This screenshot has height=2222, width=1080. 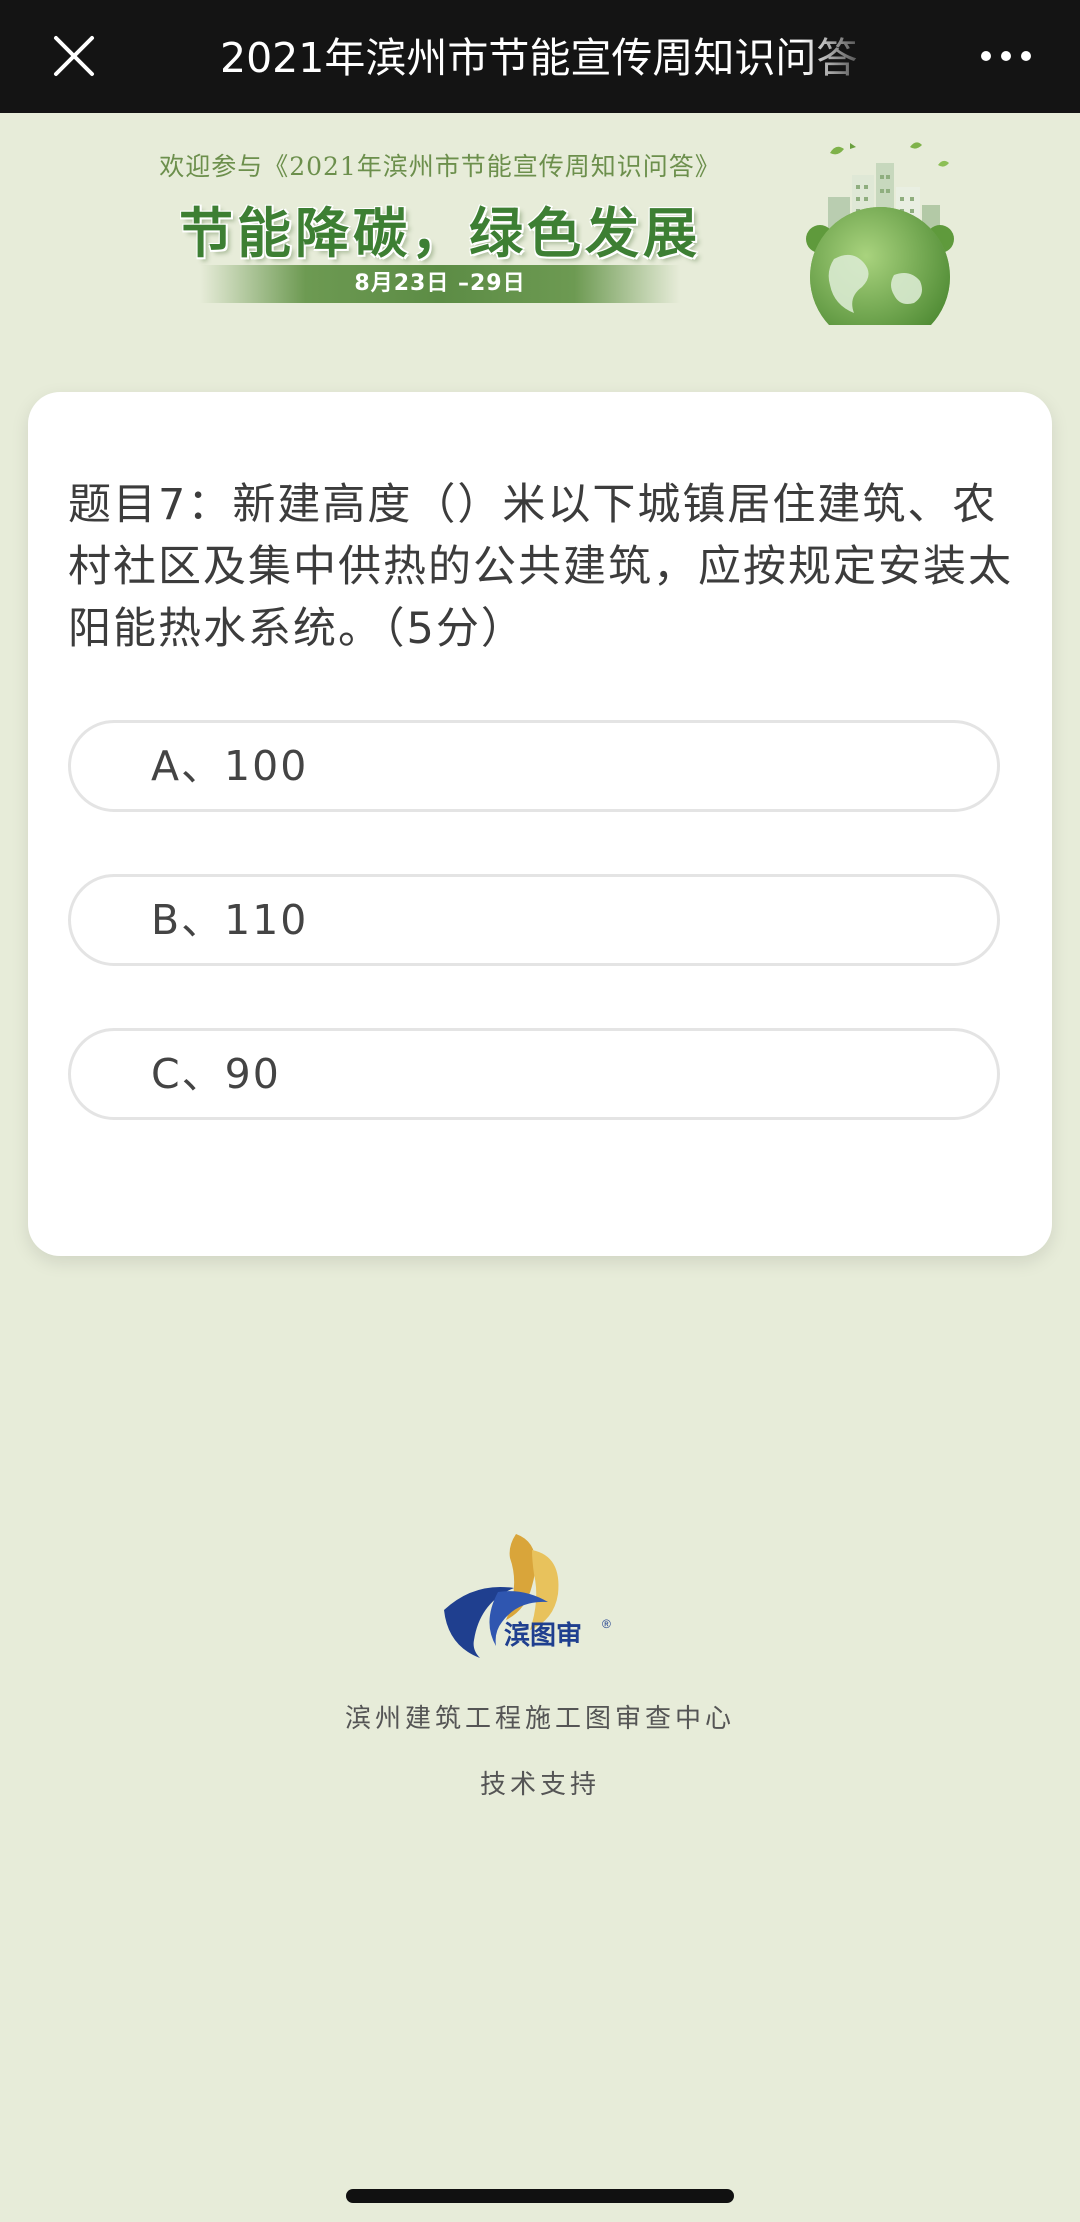 I want to click on banner-welcome-text: 欢迎参与《2021年滨州市节能宣传周知识问答》, so click(x=440, y=166).